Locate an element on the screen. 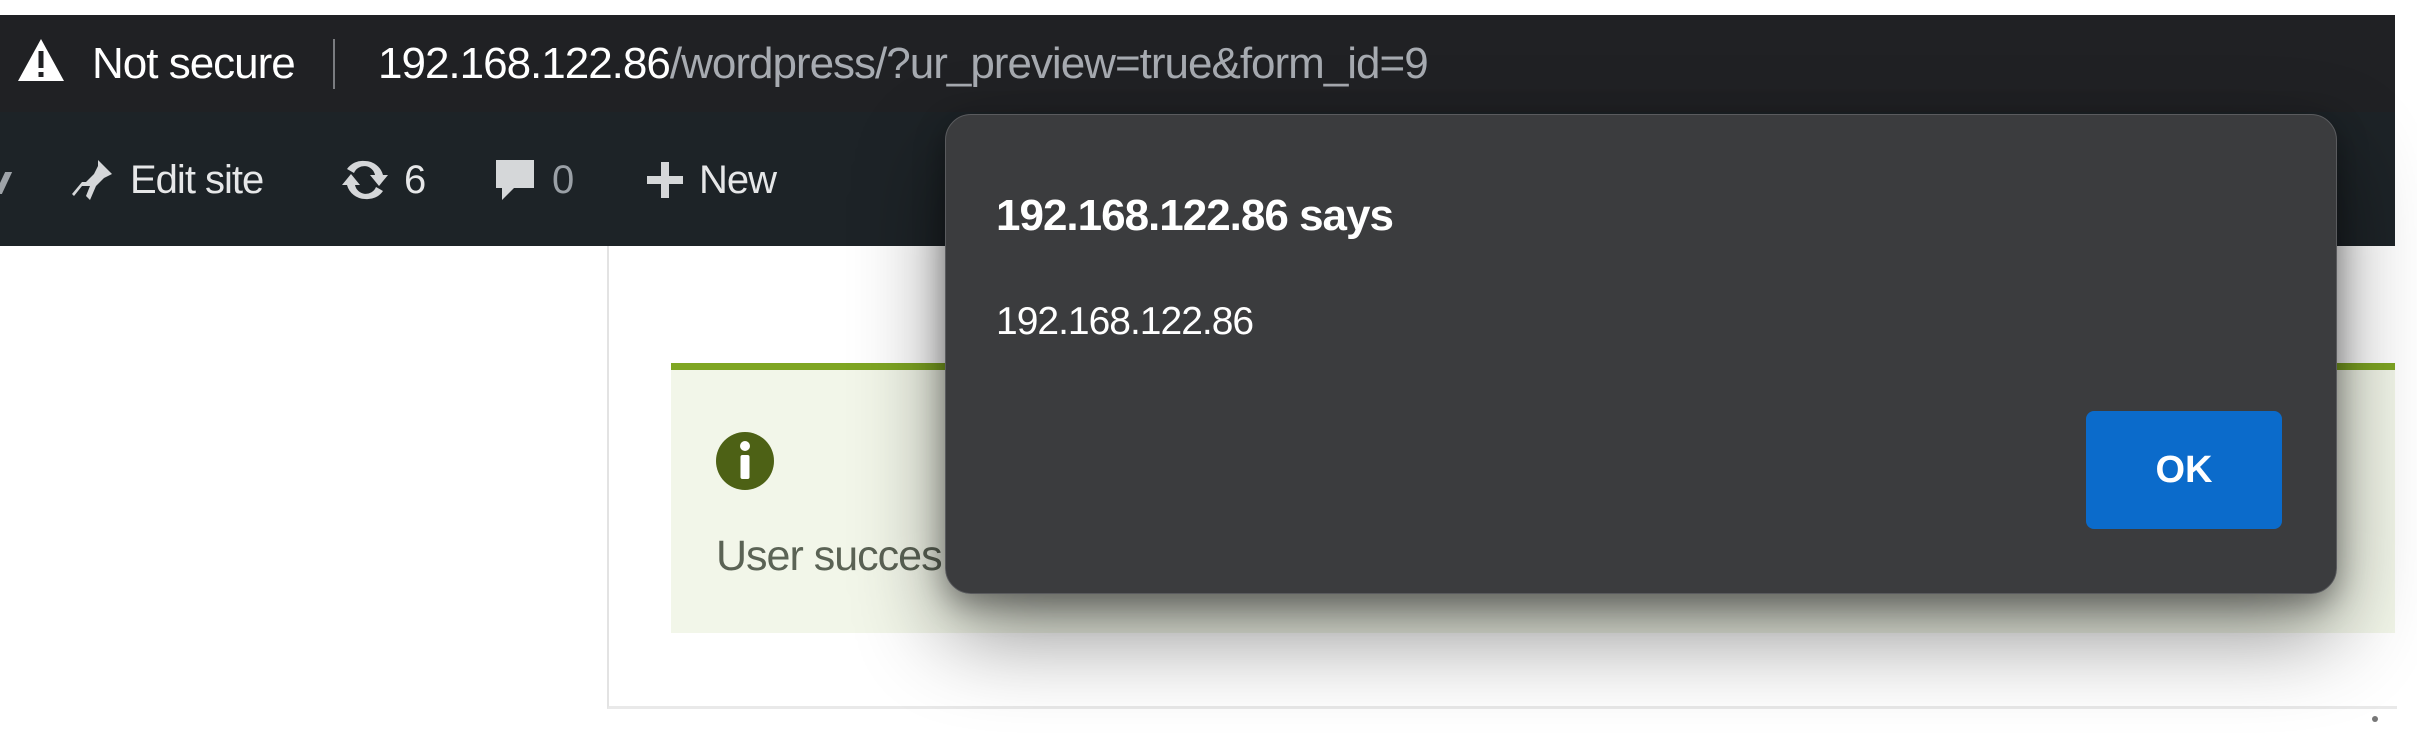 The width and height of the screenshot is (2417, 756). url-path: /wordpress/?ur_preview=true&form_id=9 is located at coordinates (1049, 63).